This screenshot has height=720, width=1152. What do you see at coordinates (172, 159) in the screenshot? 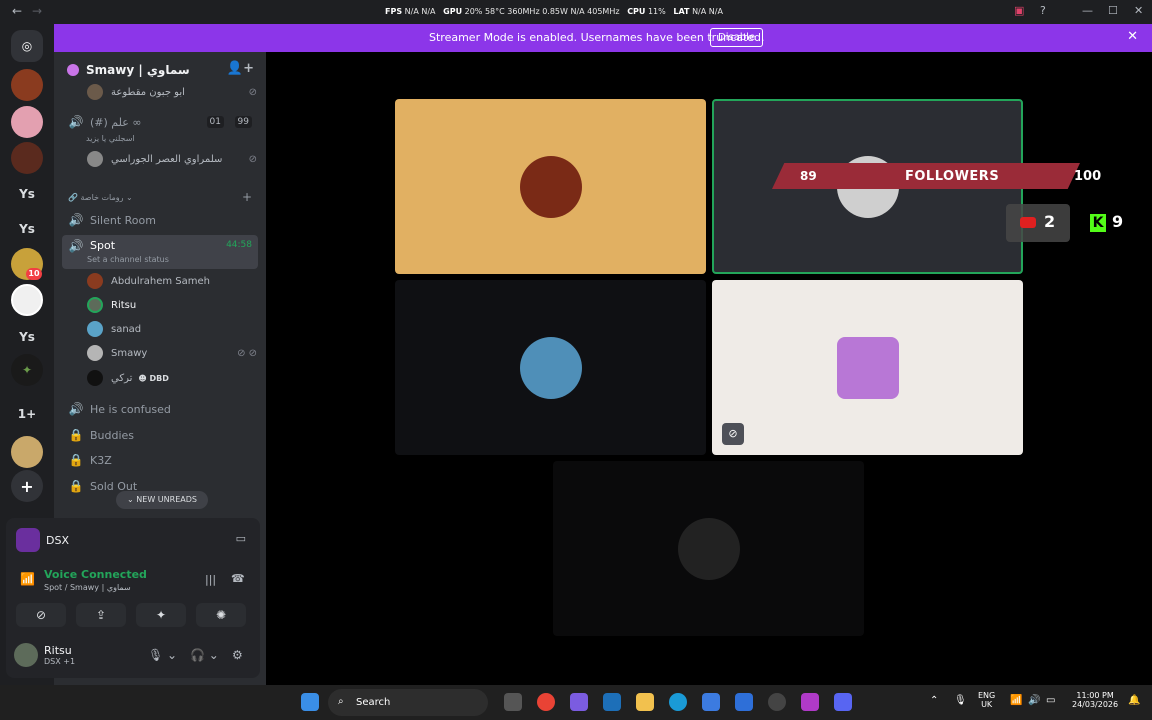
I see `voice-user-room1: سلمراوي العصر الجوراسي ⊘` at bounding box center [172, 159].